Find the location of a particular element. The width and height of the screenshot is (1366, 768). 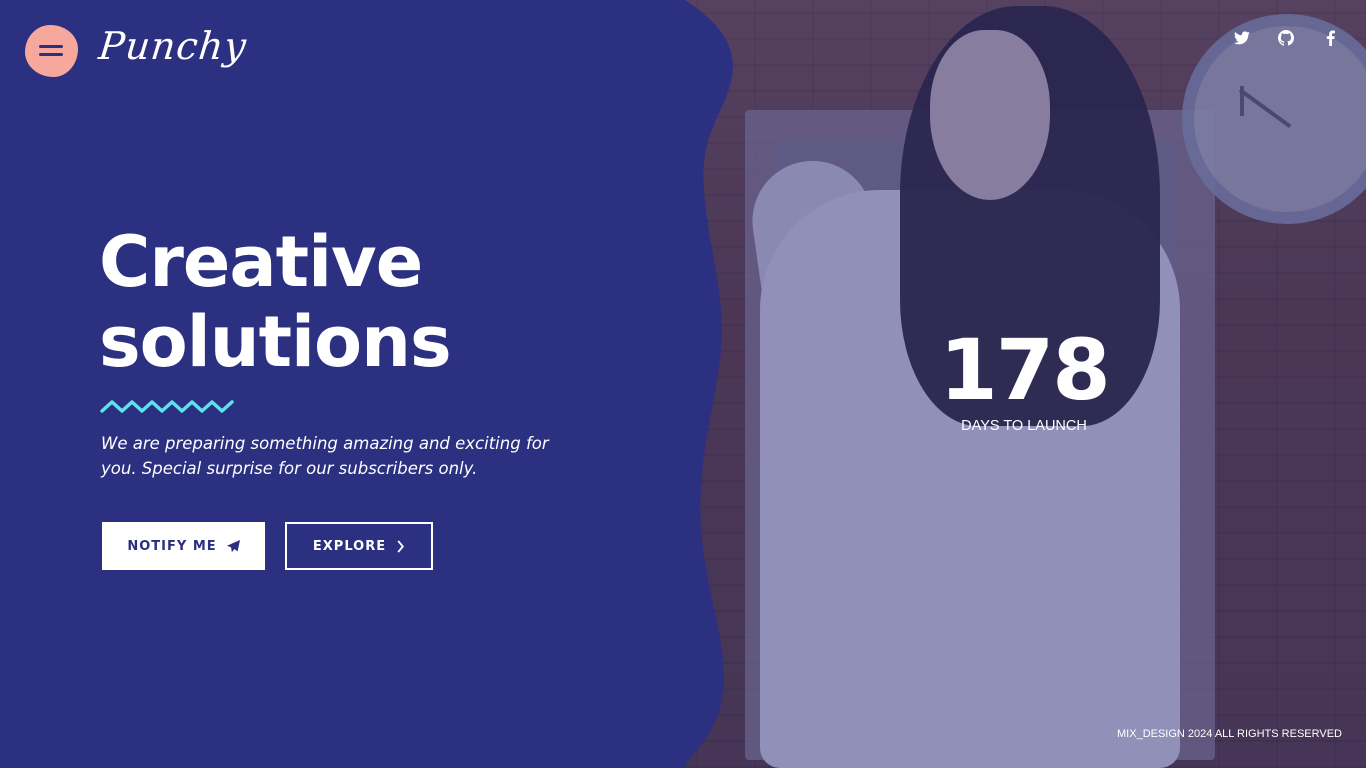

facebook-icon is located at coordinates (1330, 38).